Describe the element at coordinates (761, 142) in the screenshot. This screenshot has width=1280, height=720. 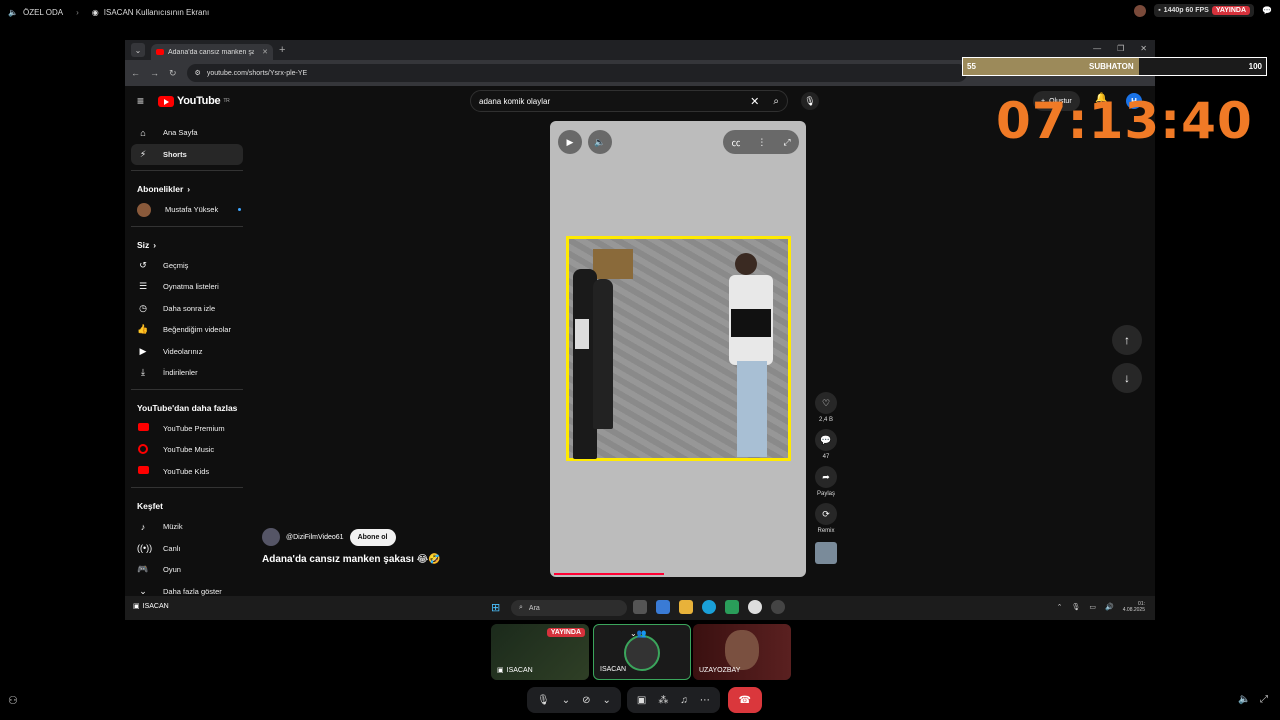
I see `more-options-icon: ⋮` at that location.